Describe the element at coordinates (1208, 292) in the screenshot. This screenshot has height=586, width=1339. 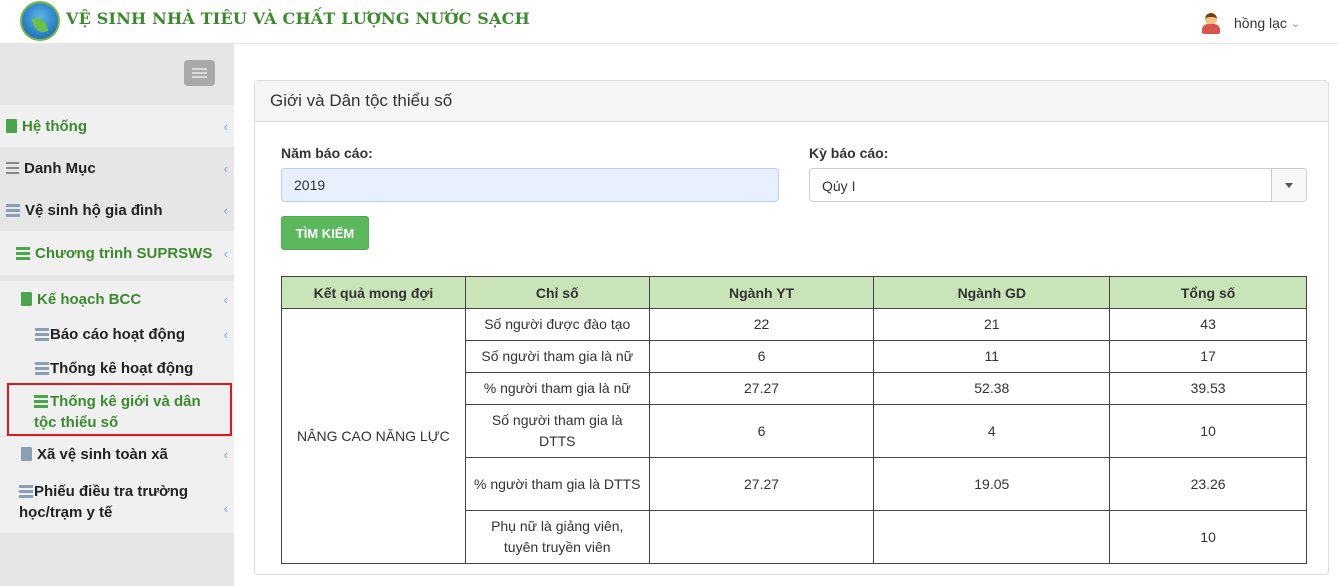
I see `column-header: Tổng số` at that location.